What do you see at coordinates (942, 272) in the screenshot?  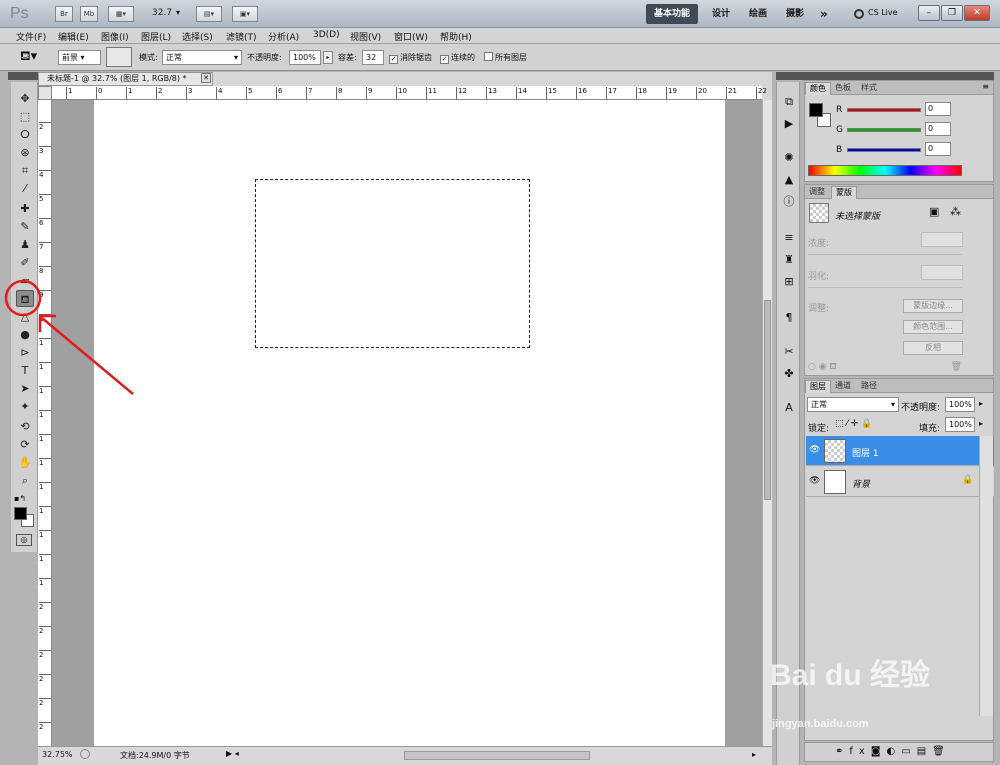 I see `feather-input` at bounding box center [942, 272].